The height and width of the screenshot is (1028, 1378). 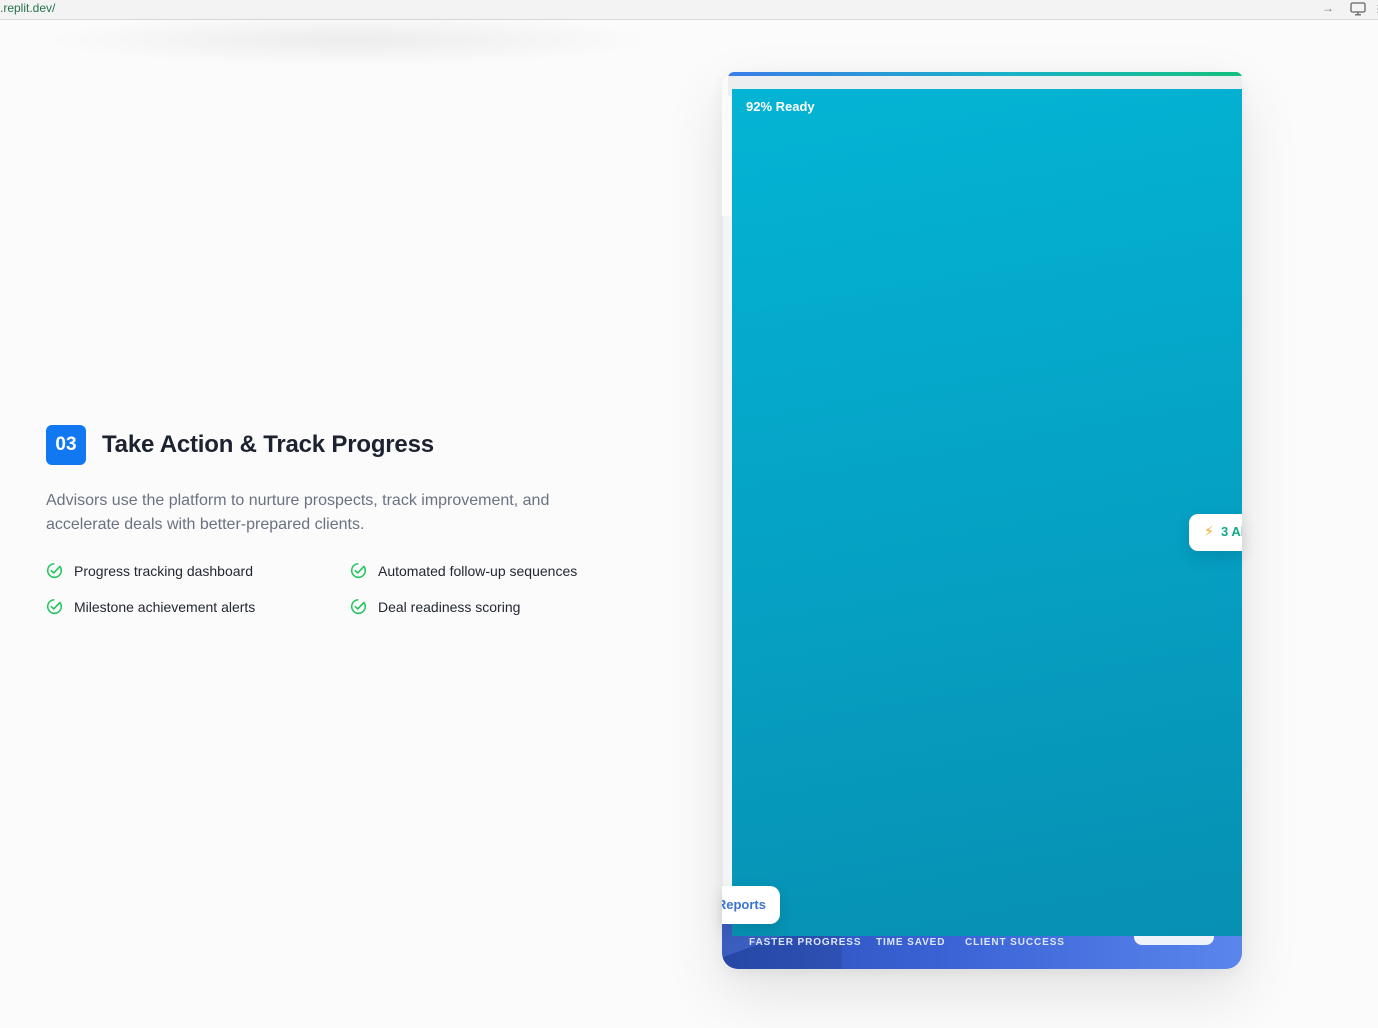 I want to click on step-title: Take Action & Track Progress, so click(x=268, y=444).